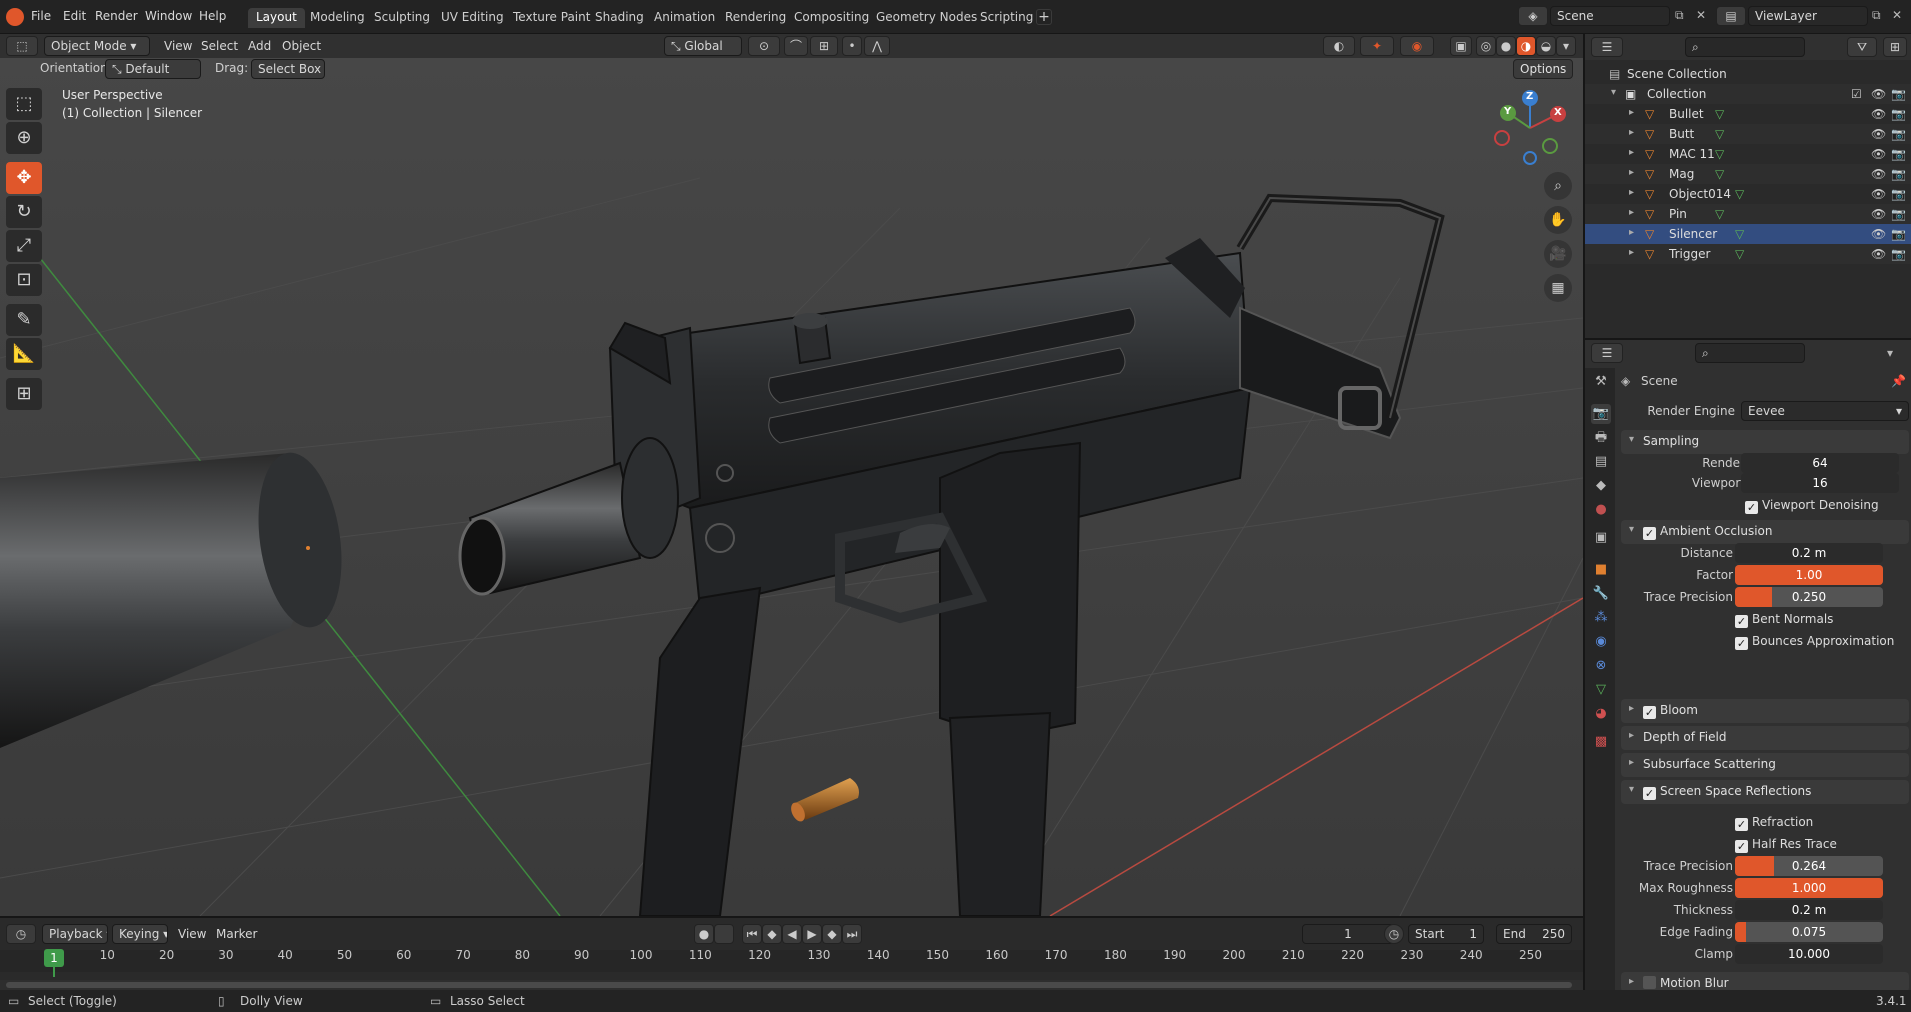  Describe the element at coordinates (1530, 128) in the screenshot. I see `navigation-gizmo: Z Y X` at that location.